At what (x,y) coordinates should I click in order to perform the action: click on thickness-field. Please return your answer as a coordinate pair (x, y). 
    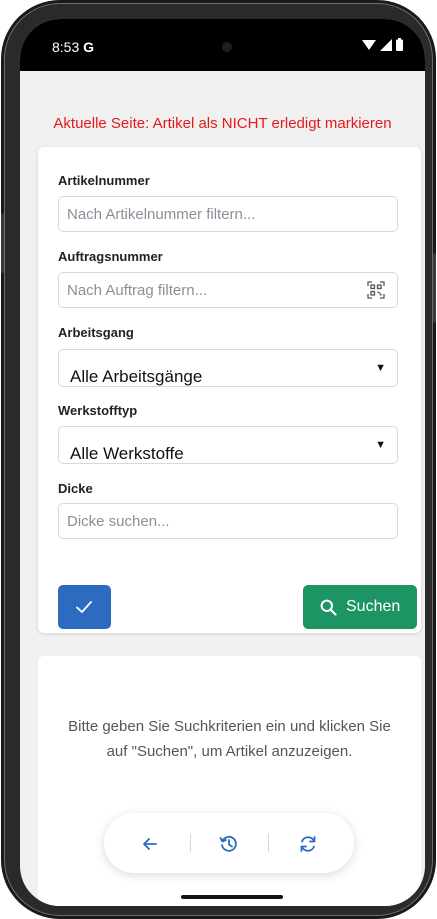
    Looking at the image, I should click on (228, 521).